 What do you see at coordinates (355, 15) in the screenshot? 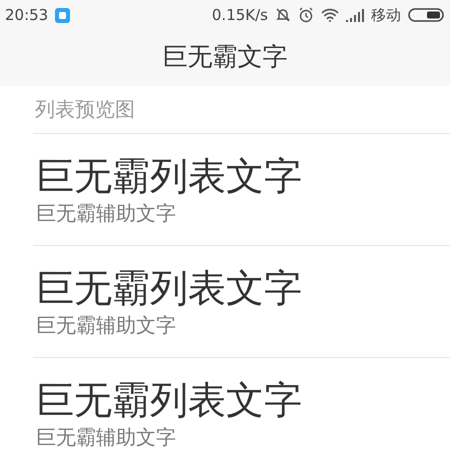
I see `signal-icon` at bounding box center [355, 15].